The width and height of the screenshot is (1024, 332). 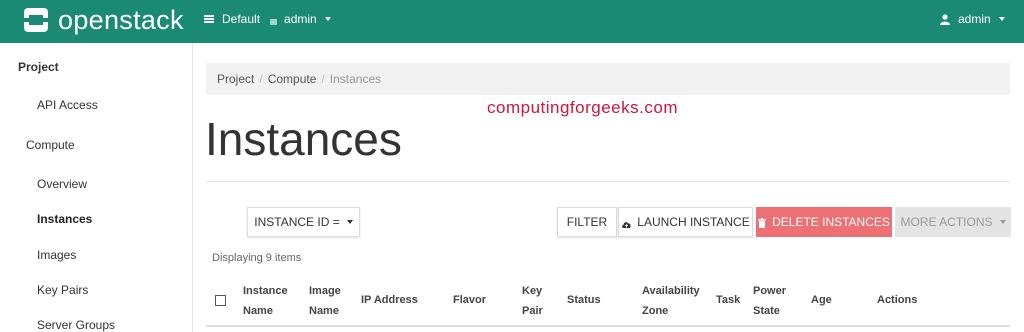 I want to click on project-icon, so click(x=274, y=20).